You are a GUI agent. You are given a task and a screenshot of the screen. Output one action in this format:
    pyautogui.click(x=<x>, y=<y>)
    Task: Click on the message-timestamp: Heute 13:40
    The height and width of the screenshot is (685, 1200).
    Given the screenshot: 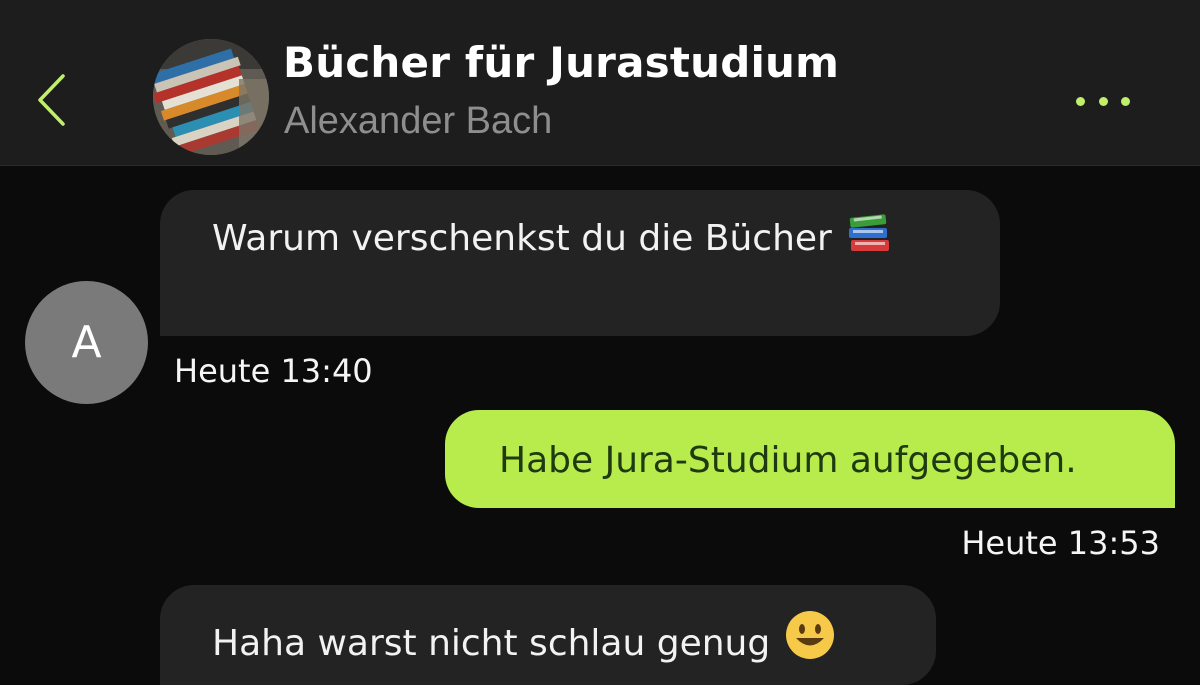 What is the action you would take?
    pyautogui.click(x=273, y=371)
    